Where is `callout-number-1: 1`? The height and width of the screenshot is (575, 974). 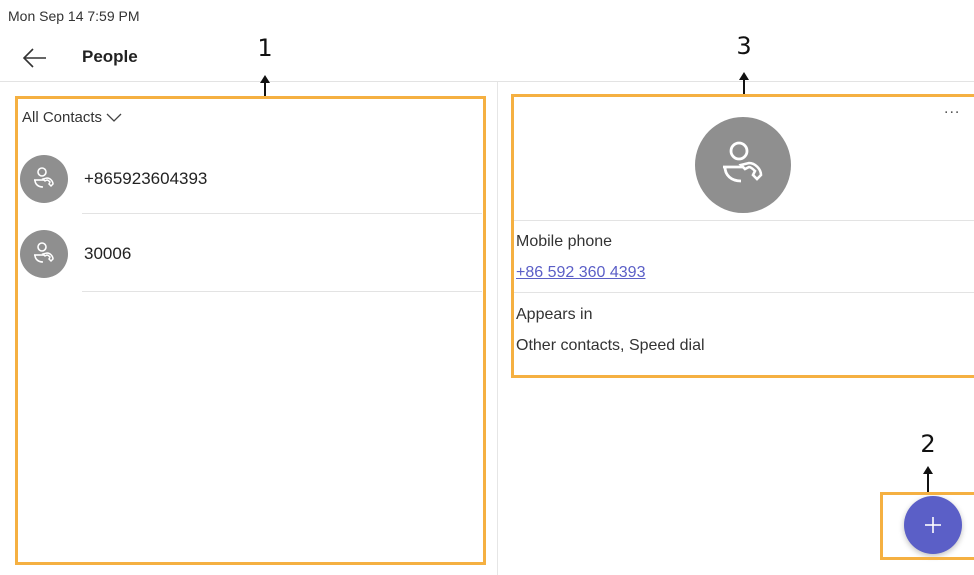
callout-number-1: 1 is located at coordinates (265, 48).